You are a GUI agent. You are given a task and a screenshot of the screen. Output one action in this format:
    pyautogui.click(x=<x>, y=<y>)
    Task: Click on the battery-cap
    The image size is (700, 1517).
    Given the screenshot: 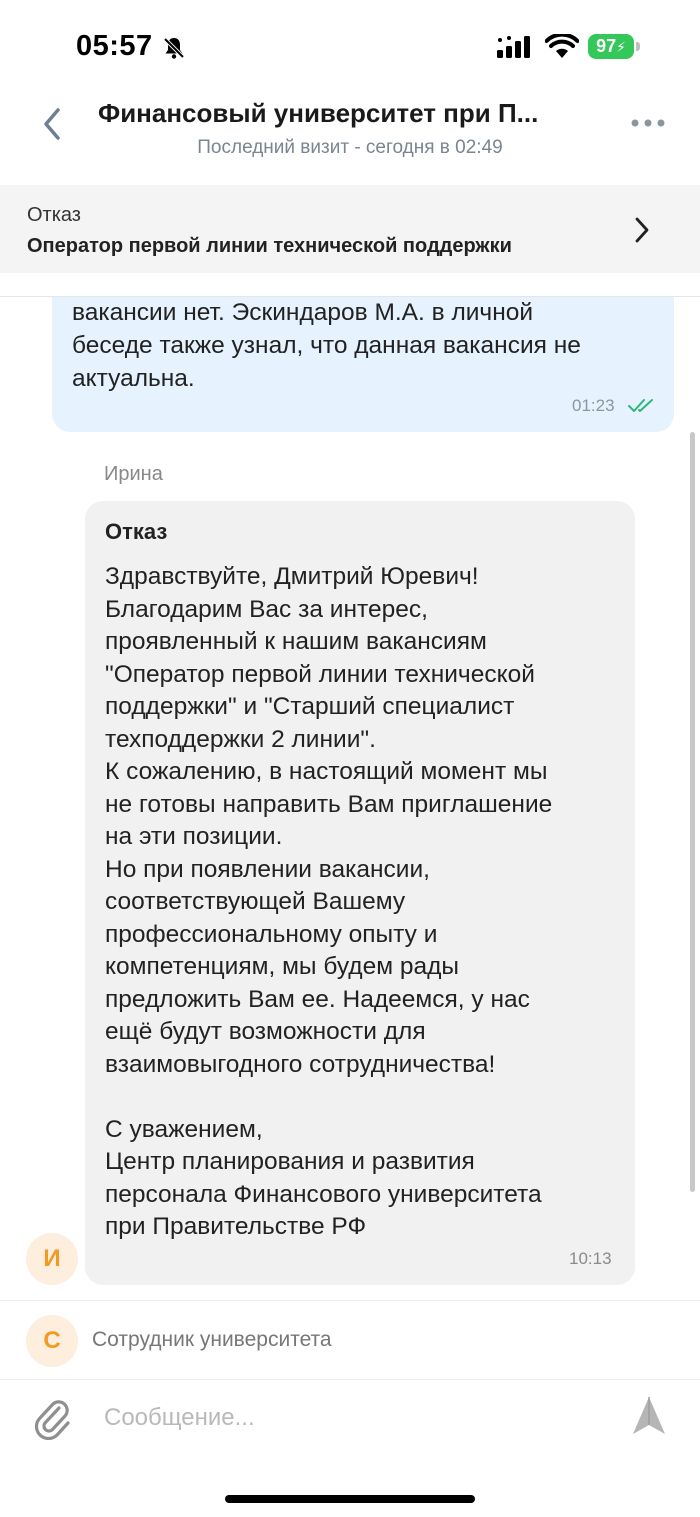 What is the action you would take?
    pyautogui.click(x=638, y=46)
    